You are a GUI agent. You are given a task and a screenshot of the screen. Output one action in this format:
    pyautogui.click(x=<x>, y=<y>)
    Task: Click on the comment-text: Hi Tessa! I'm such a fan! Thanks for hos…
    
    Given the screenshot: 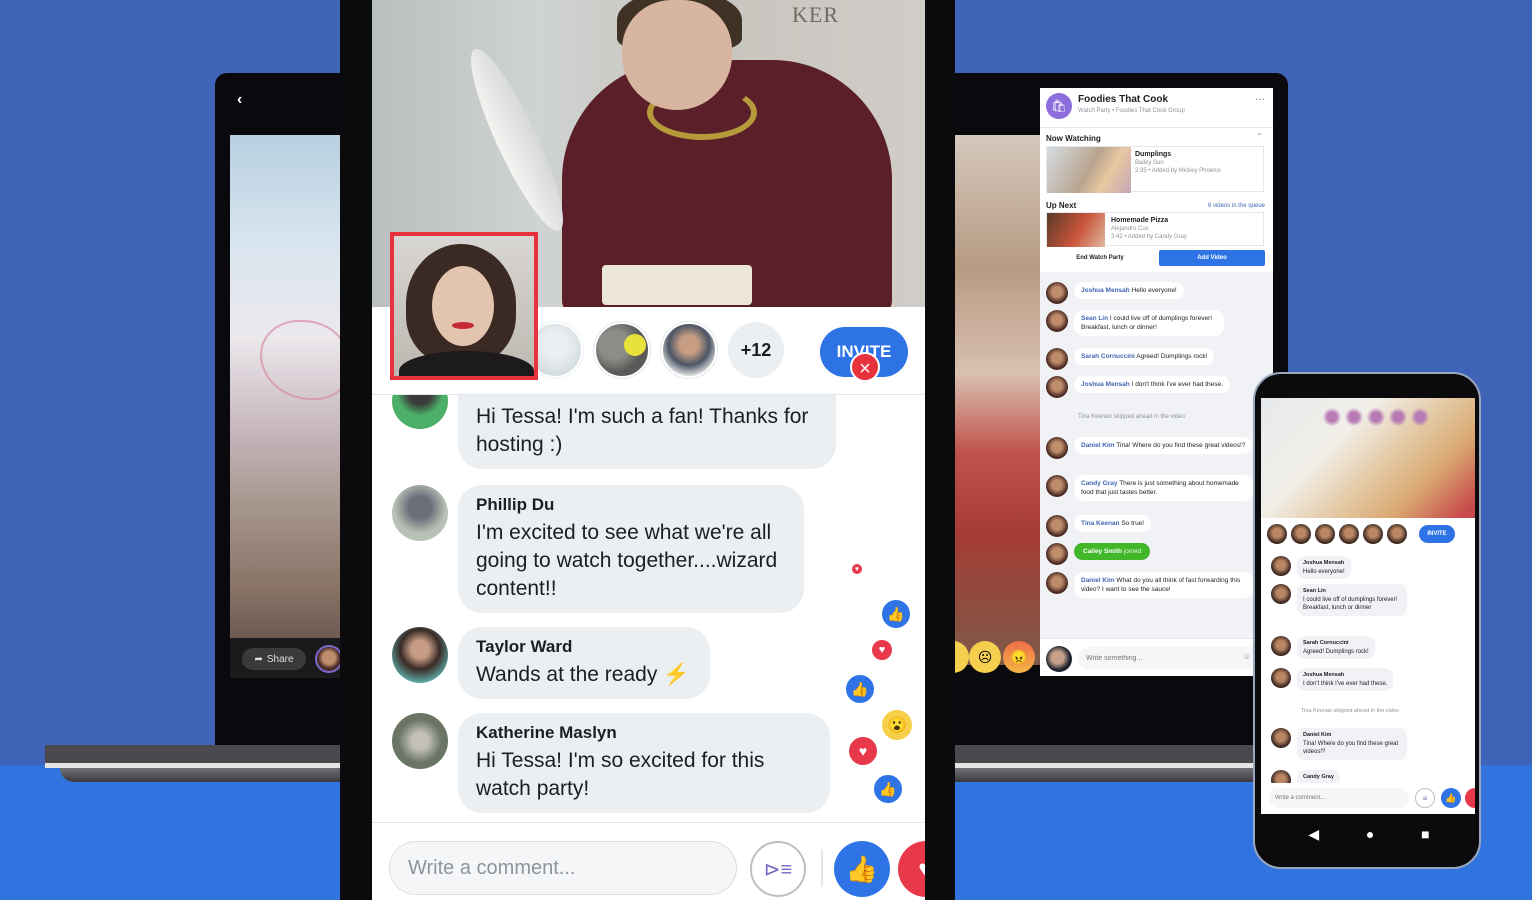 What is the action you would take?
    pyautogui.click(x=642, y=430)
    